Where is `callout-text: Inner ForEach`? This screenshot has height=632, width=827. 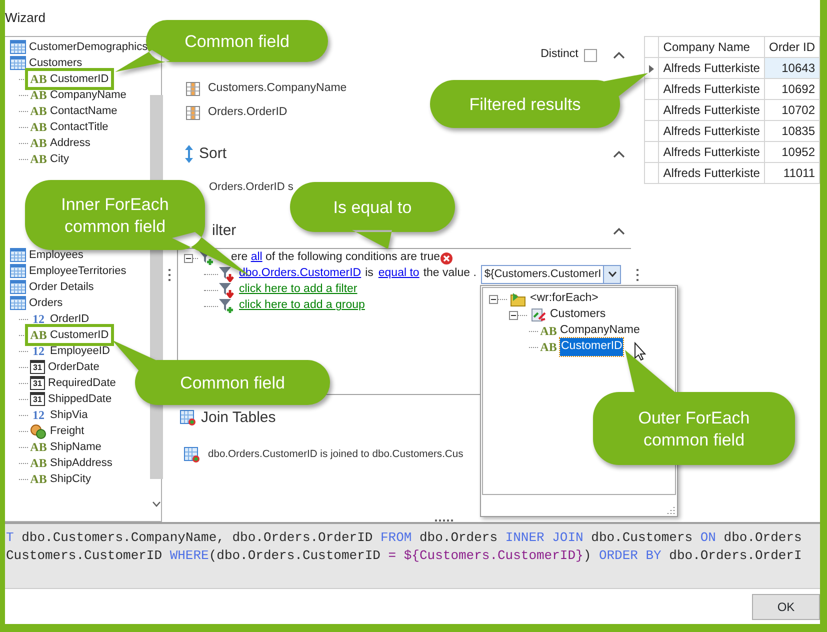 callout-text: Inner ForEach is located at coordinates (115, 204).